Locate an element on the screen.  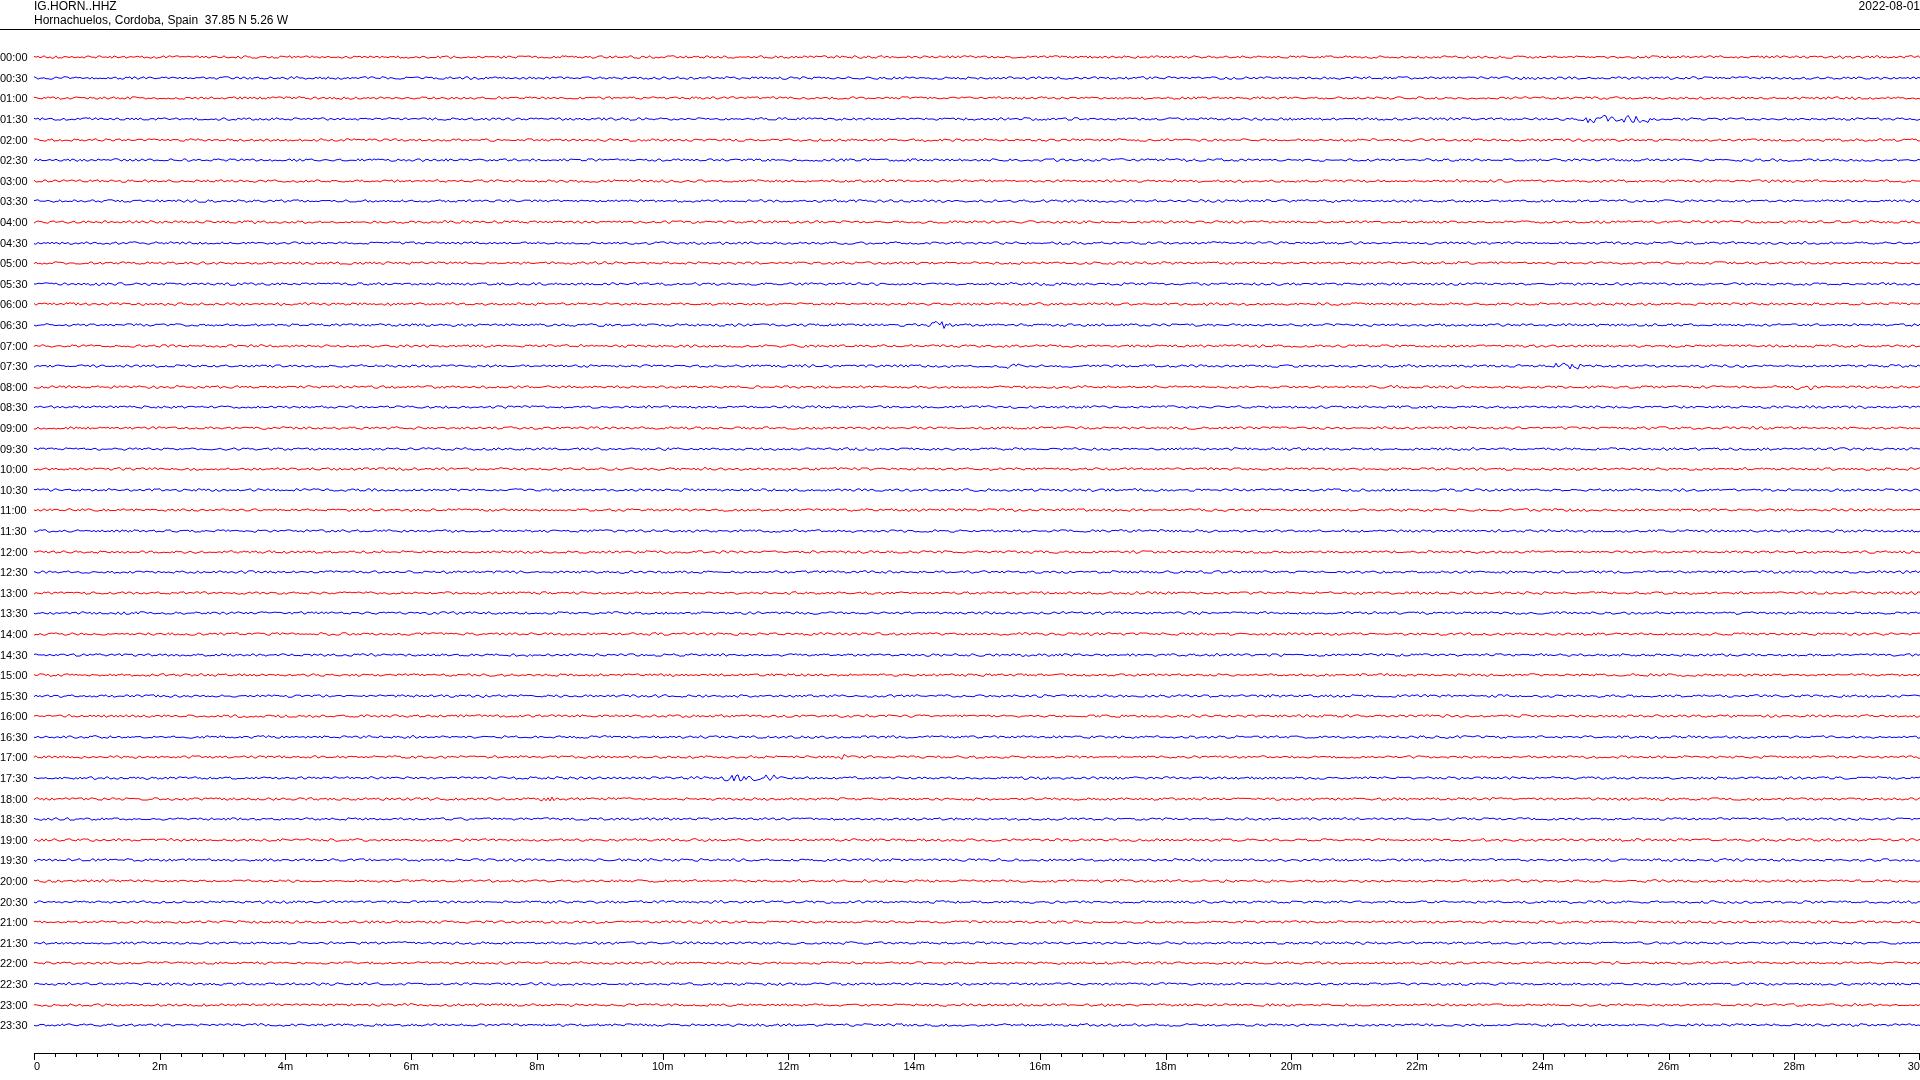
time-label: 14:30 is located at coordinates (14, 654).